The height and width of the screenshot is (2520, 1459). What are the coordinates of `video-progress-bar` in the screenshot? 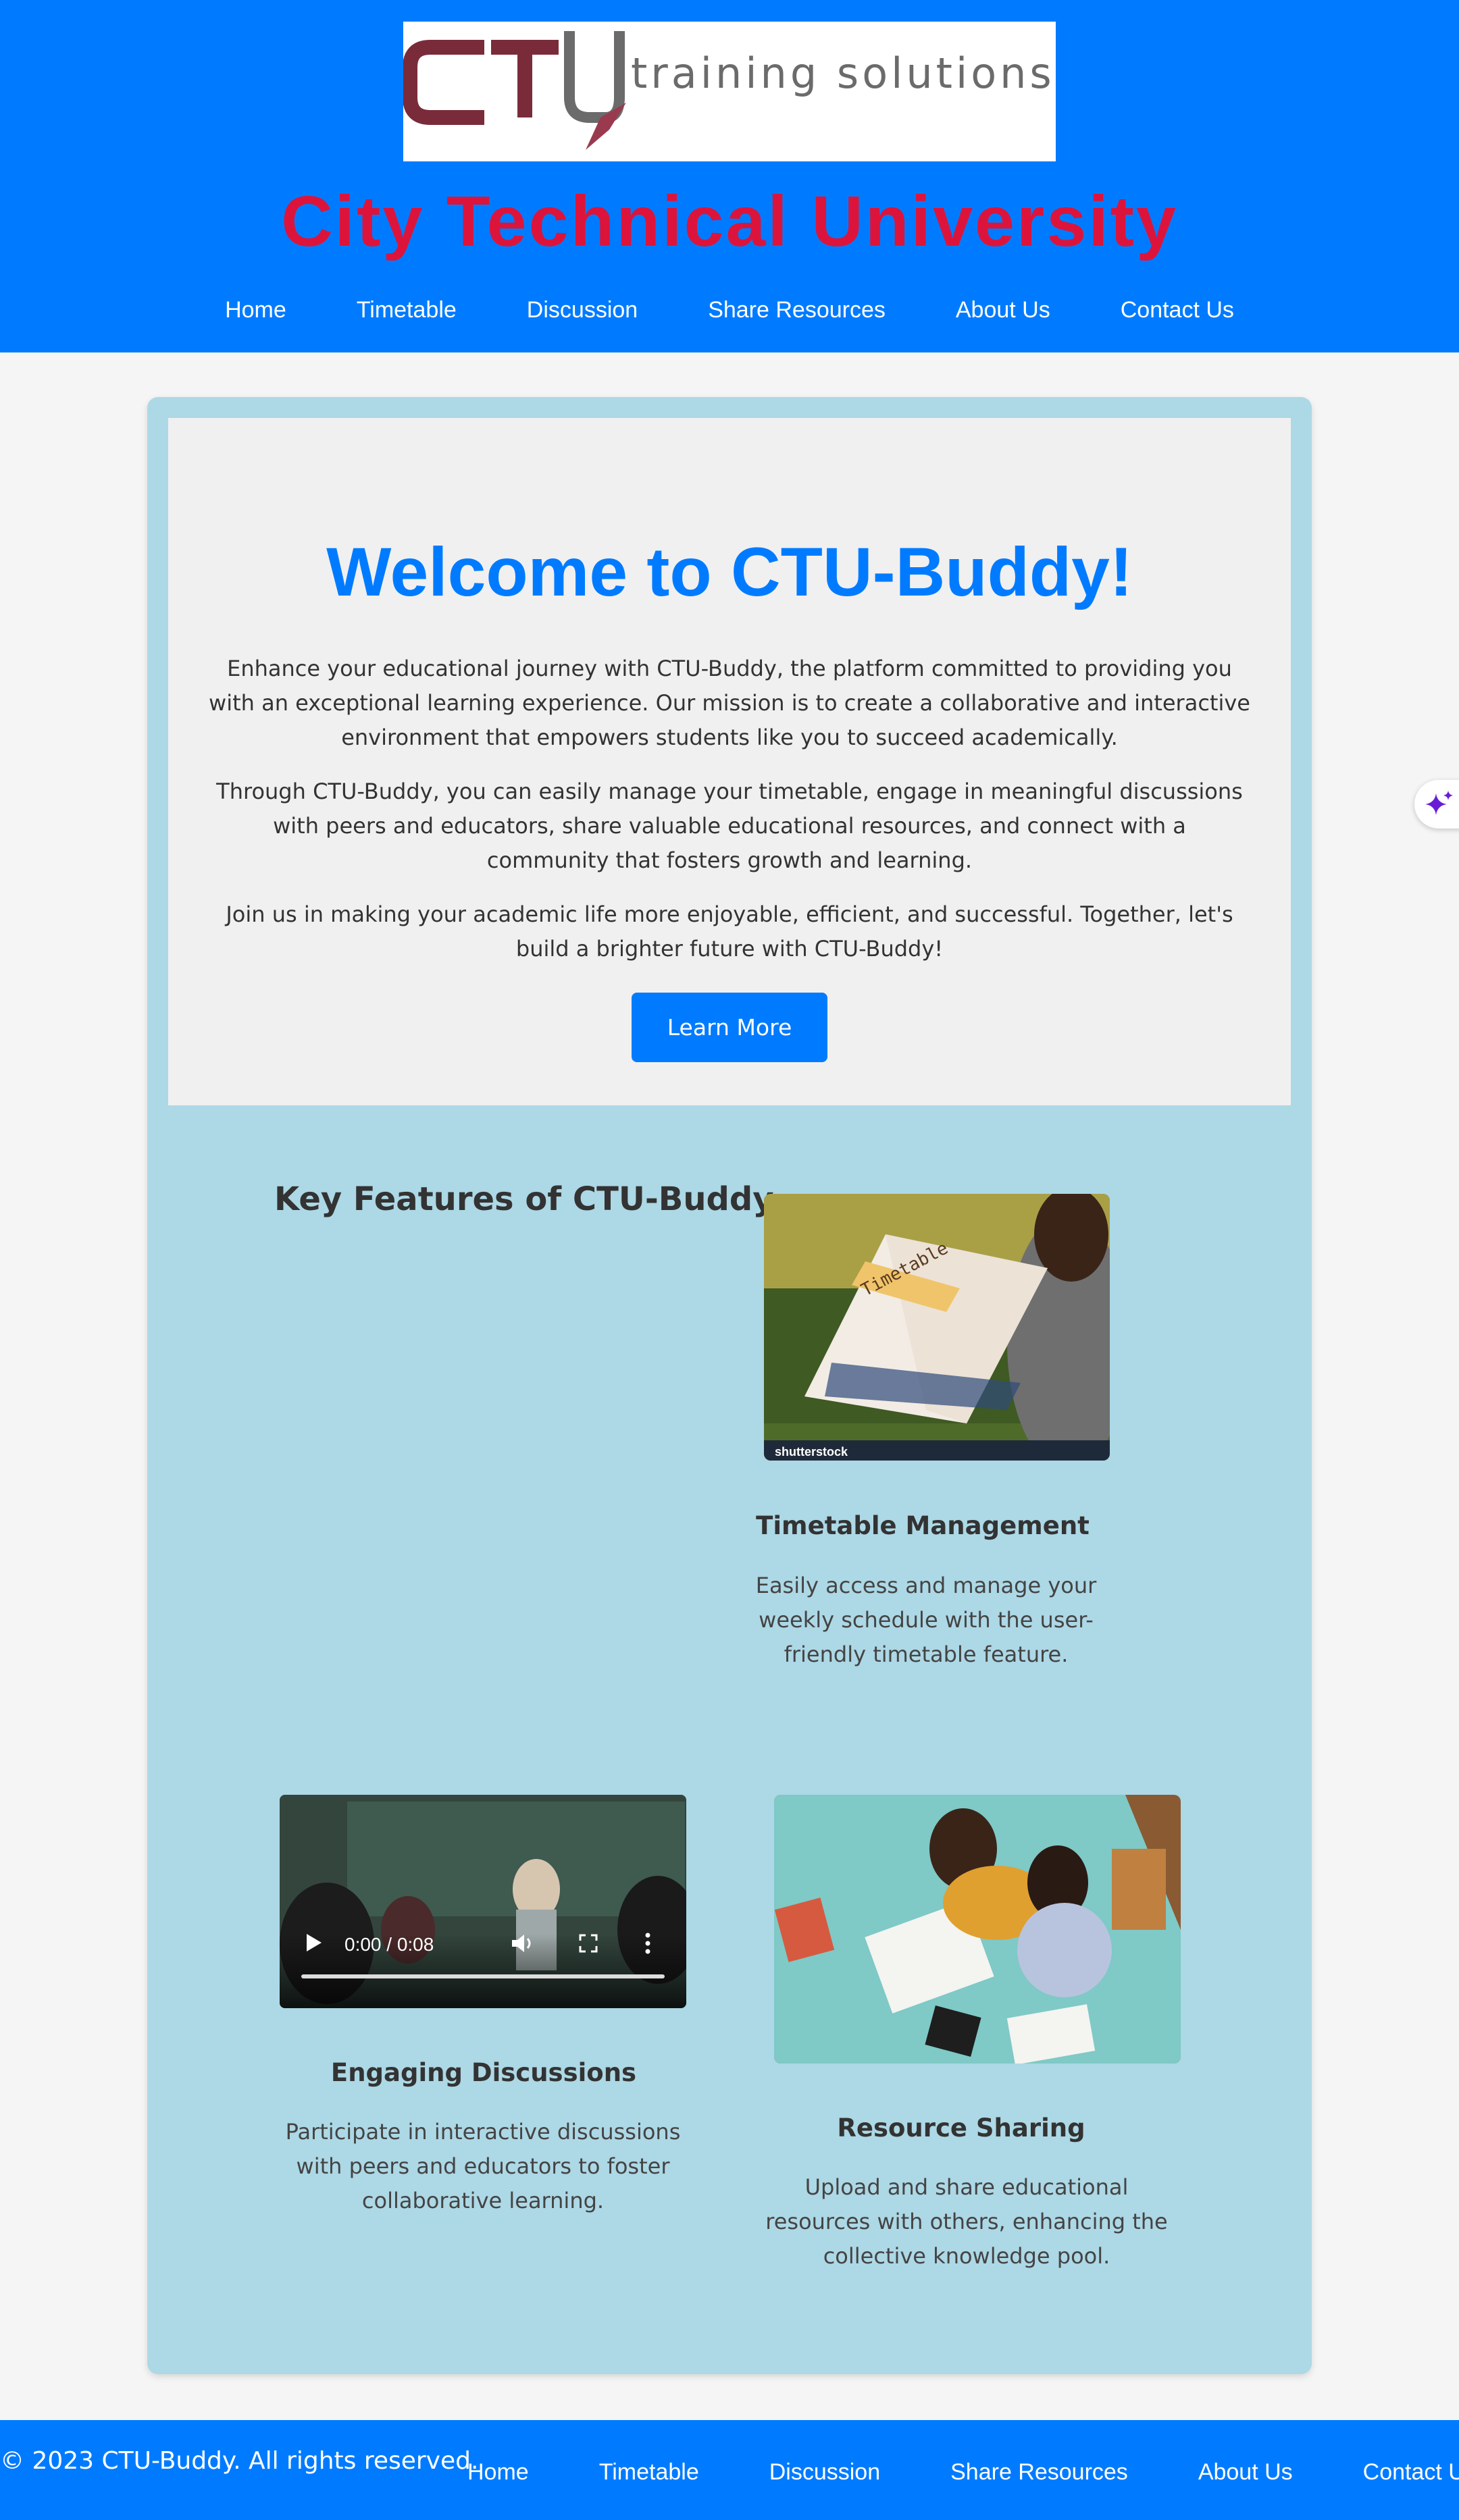 It's located at (483, 1976).